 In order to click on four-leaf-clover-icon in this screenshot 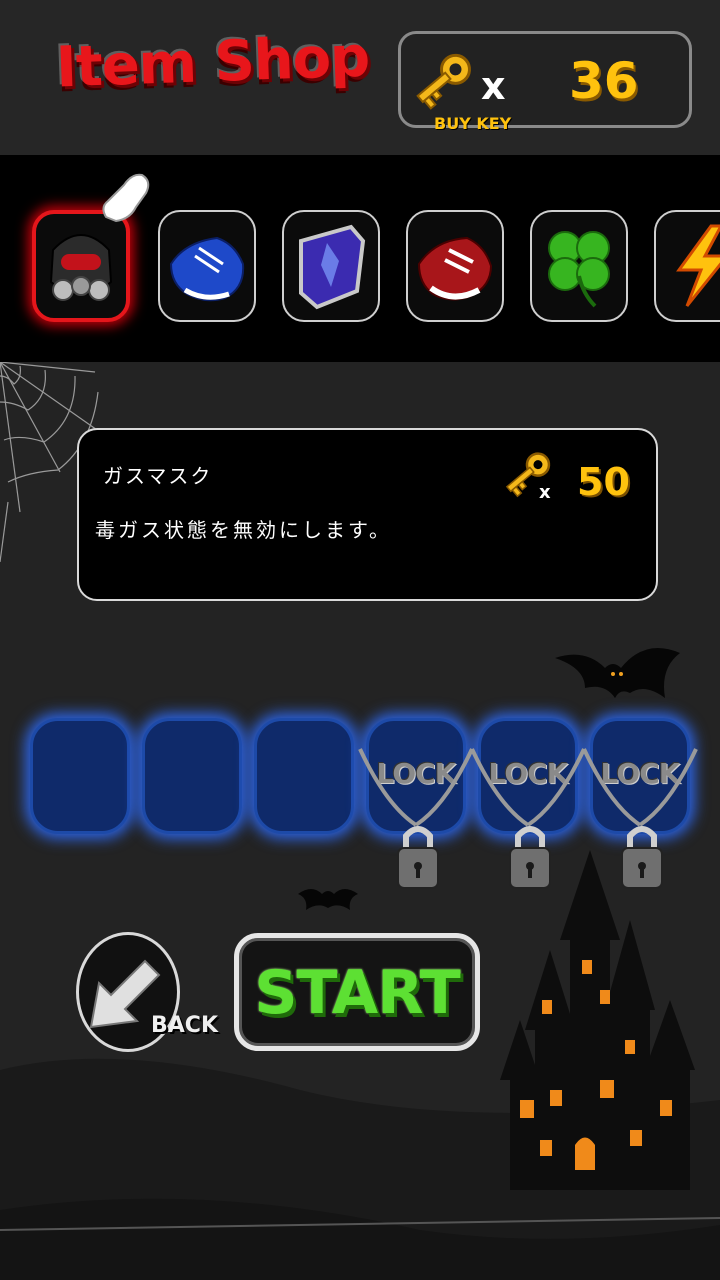, I will do `click(579, 269)`.